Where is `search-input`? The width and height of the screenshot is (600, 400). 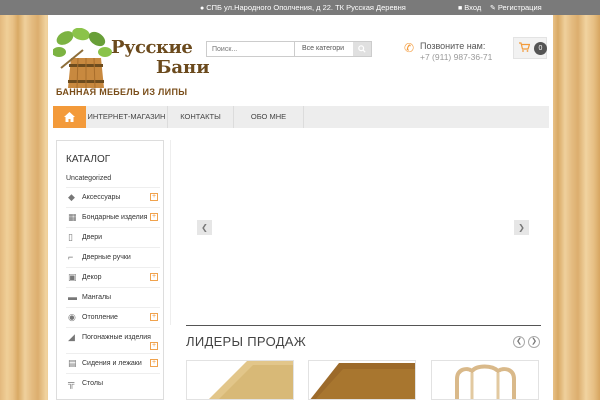 search-input is located at coordinates (251, 49).